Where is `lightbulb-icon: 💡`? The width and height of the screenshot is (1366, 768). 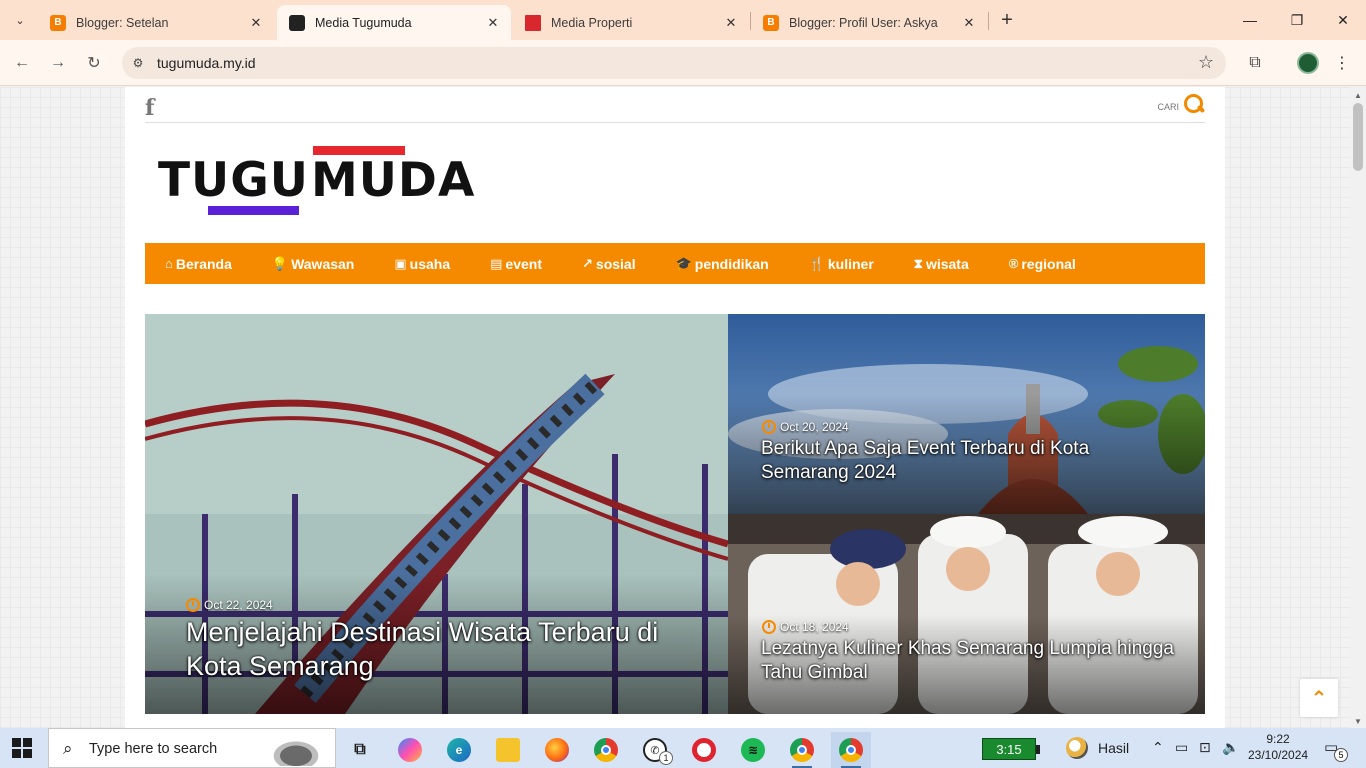 lightbulb-icon: 💡 is located at coordinates (280, 263).